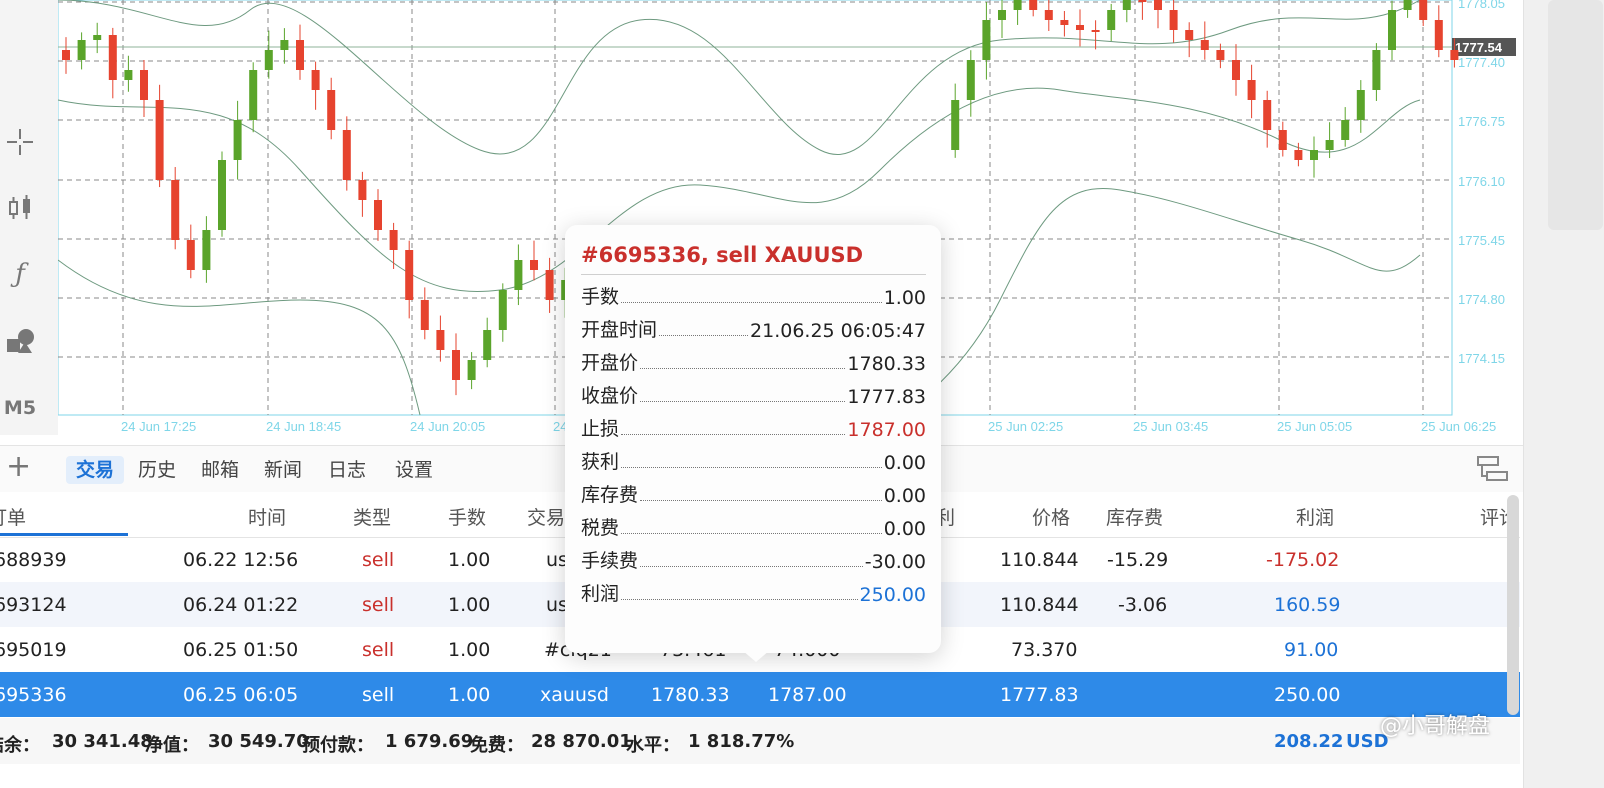 The image size is (1604, 788). Describe the element at coordinates (546, 516) in the screenshot. I see `col-symbol: 交易` at that location.